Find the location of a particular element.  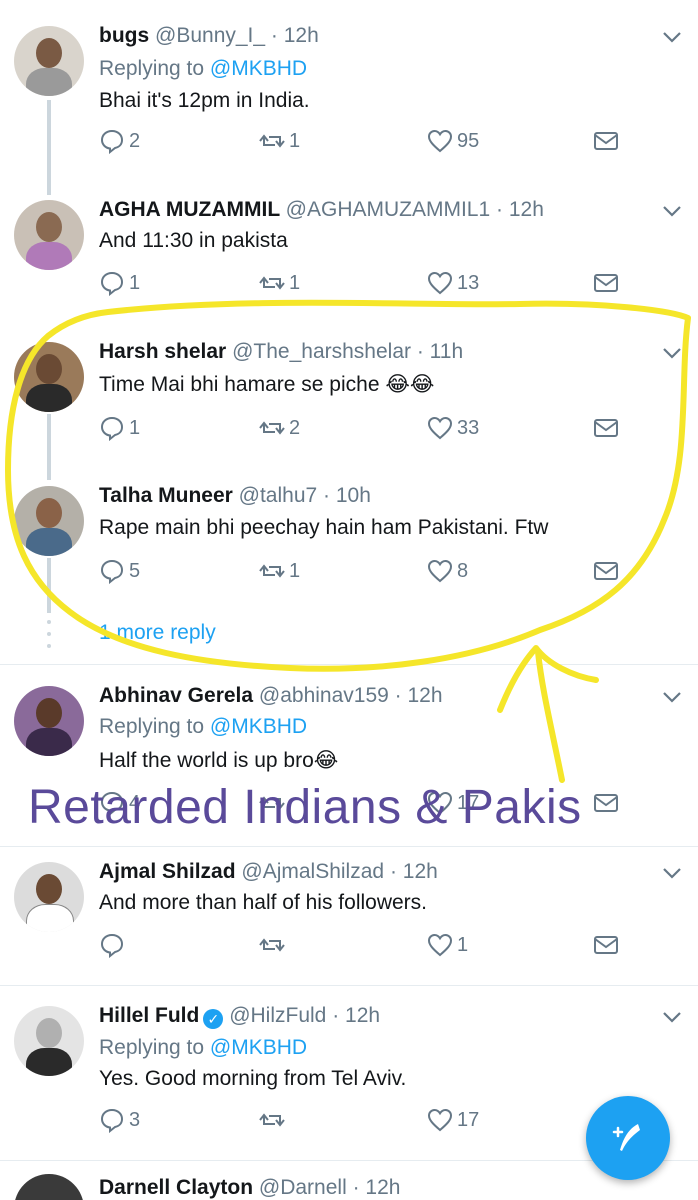

retweet-button: 2 is located at coordinates (279, 428).